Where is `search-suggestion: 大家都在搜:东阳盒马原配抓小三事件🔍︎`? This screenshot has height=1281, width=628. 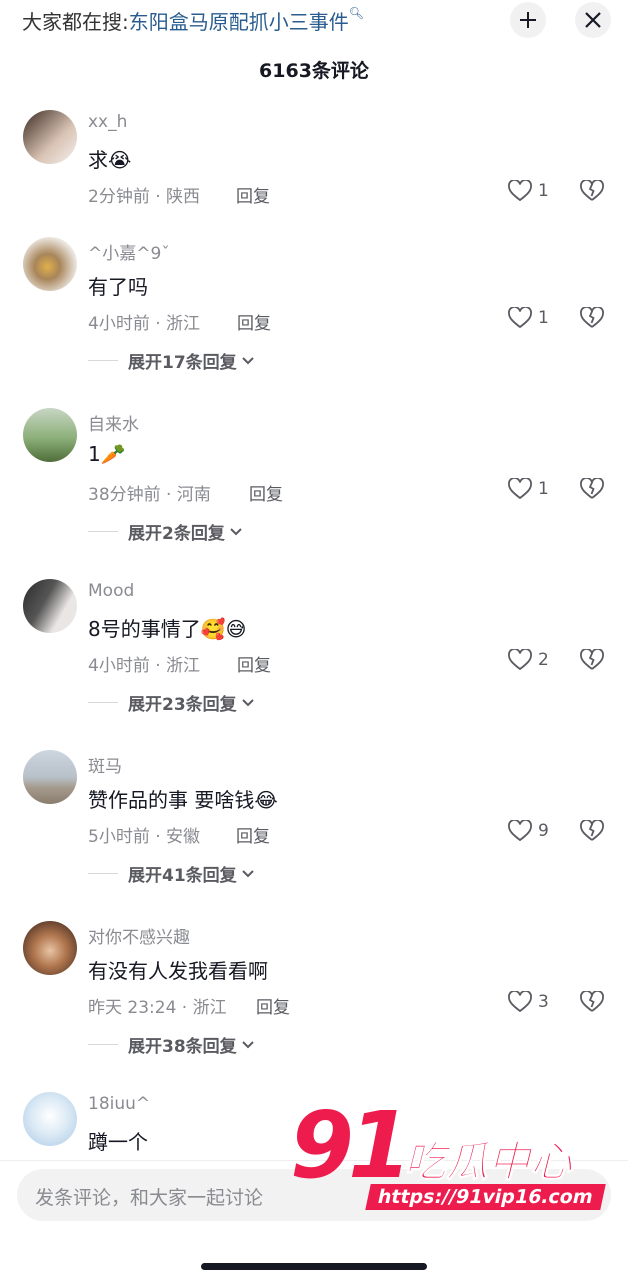
search-suggestion: 大家都在搜:东阳盒马原配抓小三事件🔍︎ is located at coordinates (193, 20).